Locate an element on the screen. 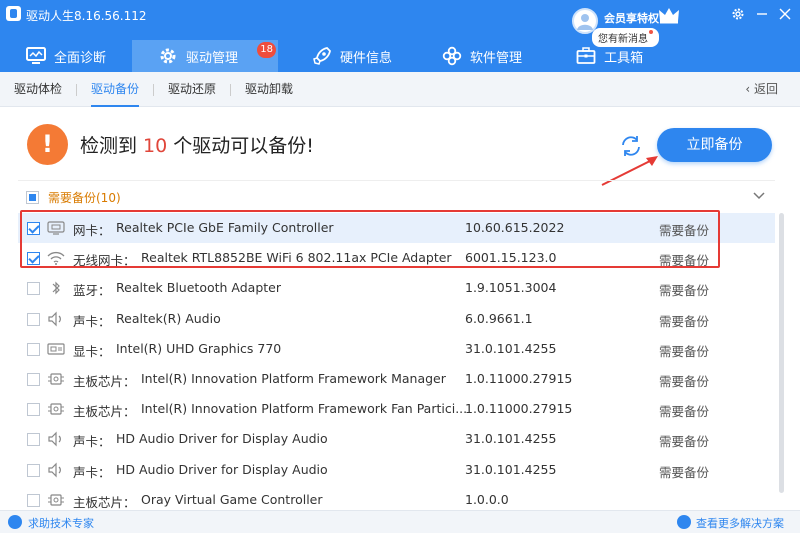 The height and width of the screenshot is (533, 800). nav-hardware-info: 硬件信息 is located at coordinates (346, 56).